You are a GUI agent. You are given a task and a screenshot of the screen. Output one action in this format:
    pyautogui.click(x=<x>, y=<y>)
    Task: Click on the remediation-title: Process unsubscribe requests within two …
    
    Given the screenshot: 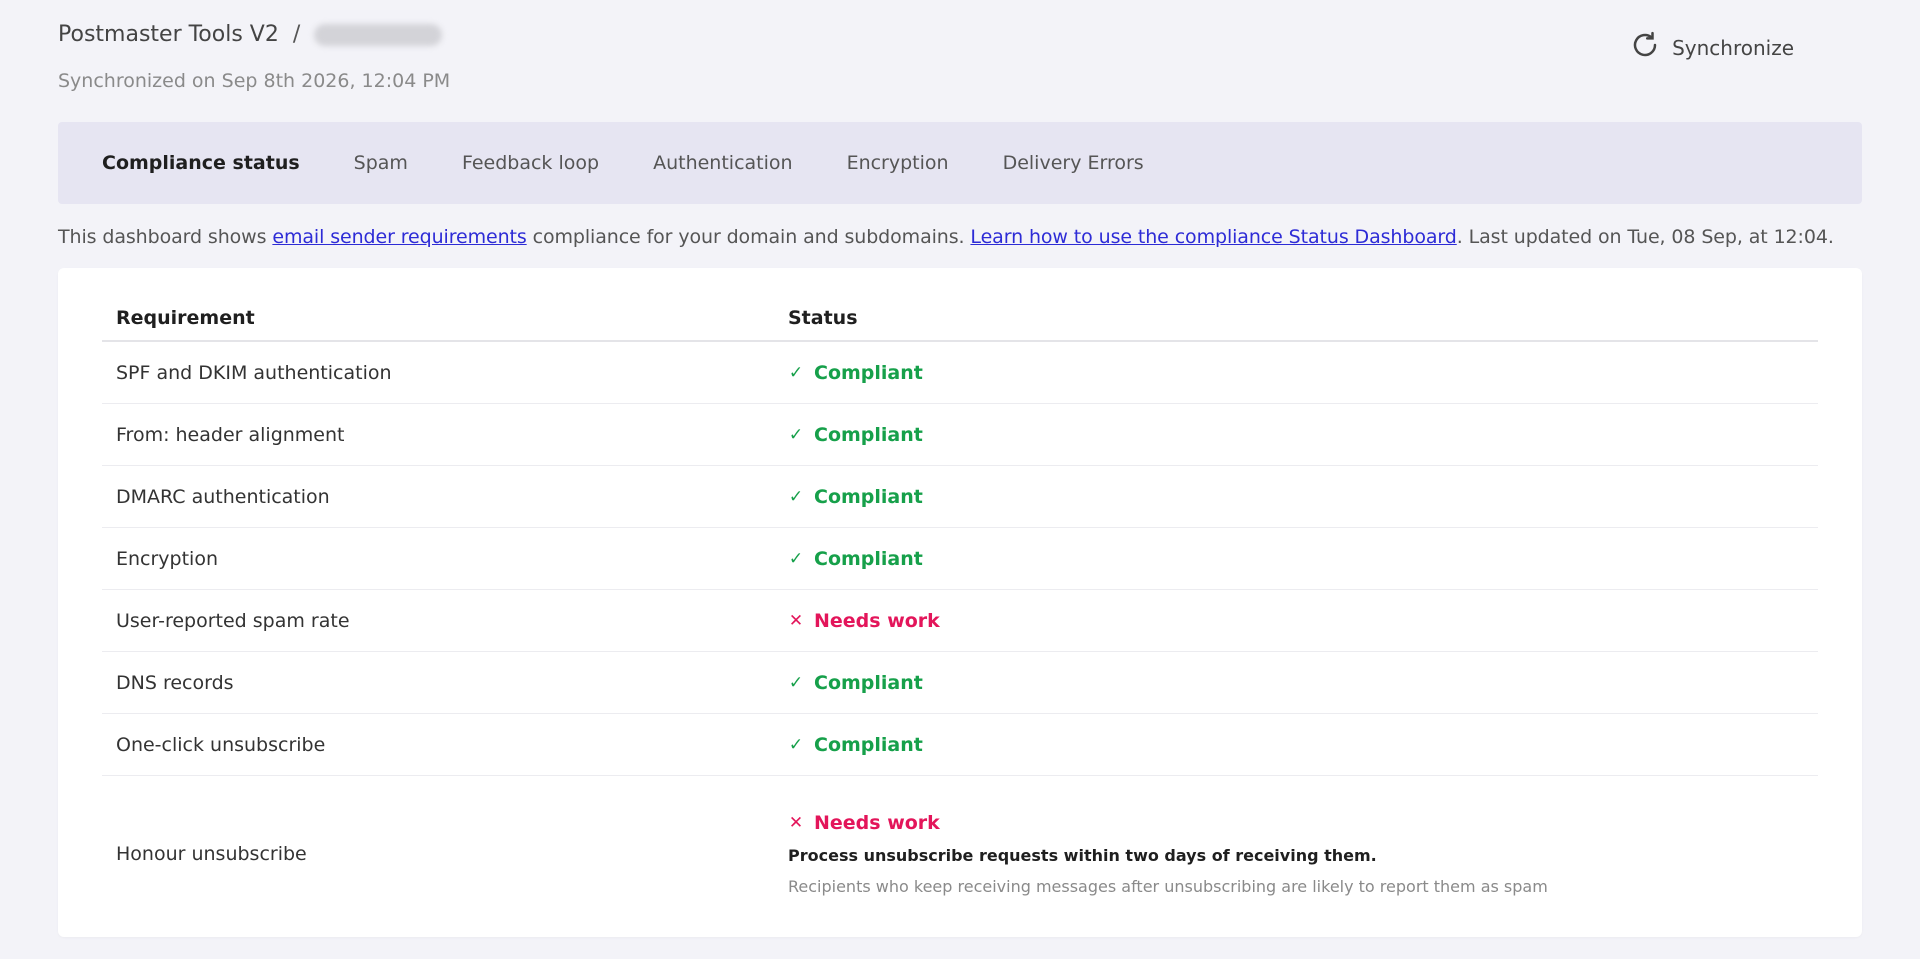 What is the action you would take?
    pyautogui.click(x=1082, y=855)
    